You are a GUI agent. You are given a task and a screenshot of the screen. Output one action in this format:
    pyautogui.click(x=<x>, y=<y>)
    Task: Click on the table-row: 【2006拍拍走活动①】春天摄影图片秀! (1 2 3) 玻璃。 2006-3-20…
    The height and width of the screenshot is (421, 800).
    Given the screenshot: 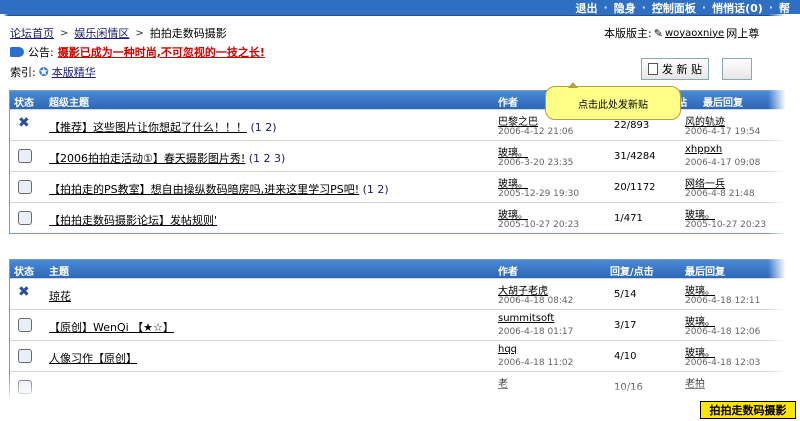 What is the action you would take?
    pyautogui.click(x=399, y=155)
    